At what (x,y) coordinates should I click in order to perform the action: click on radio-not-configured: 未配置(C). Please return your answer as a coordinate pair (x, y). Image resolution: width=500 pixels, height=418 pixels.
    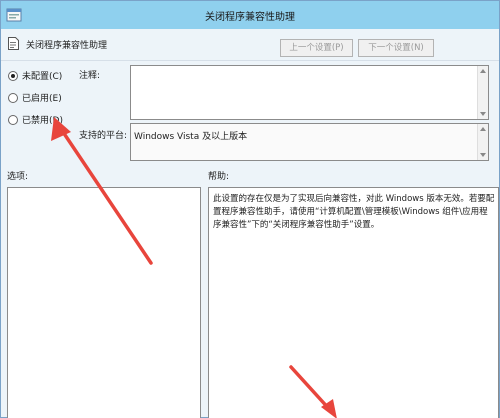
    Looking at the image, I should click on (35, 75).